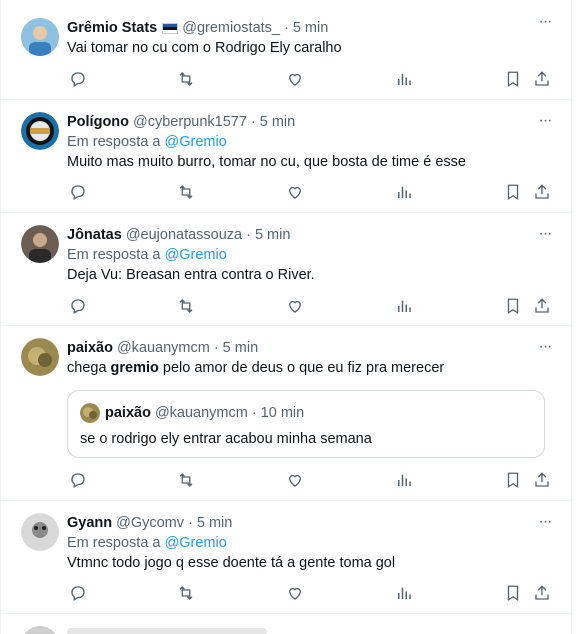 This screenshot has height=634, width=580. What do you see at coordinates (98, 122) in the screenshot?
I see `author-name: Polígono` at bounding box center [98, 122].